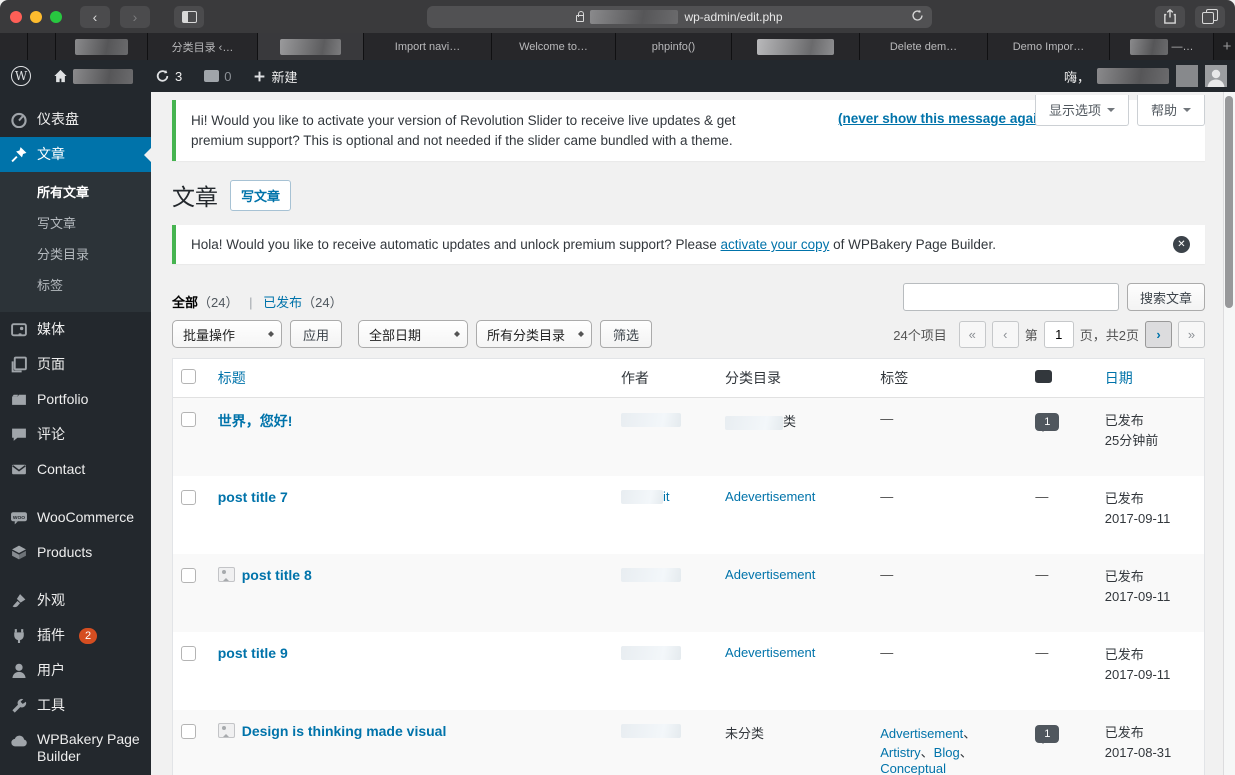 The height and width of the screenshot is (775, 1235). Describe the element at coordinates (75, 154) in the screenshot. I see `sidebar-item-posts: 文章` at that location.